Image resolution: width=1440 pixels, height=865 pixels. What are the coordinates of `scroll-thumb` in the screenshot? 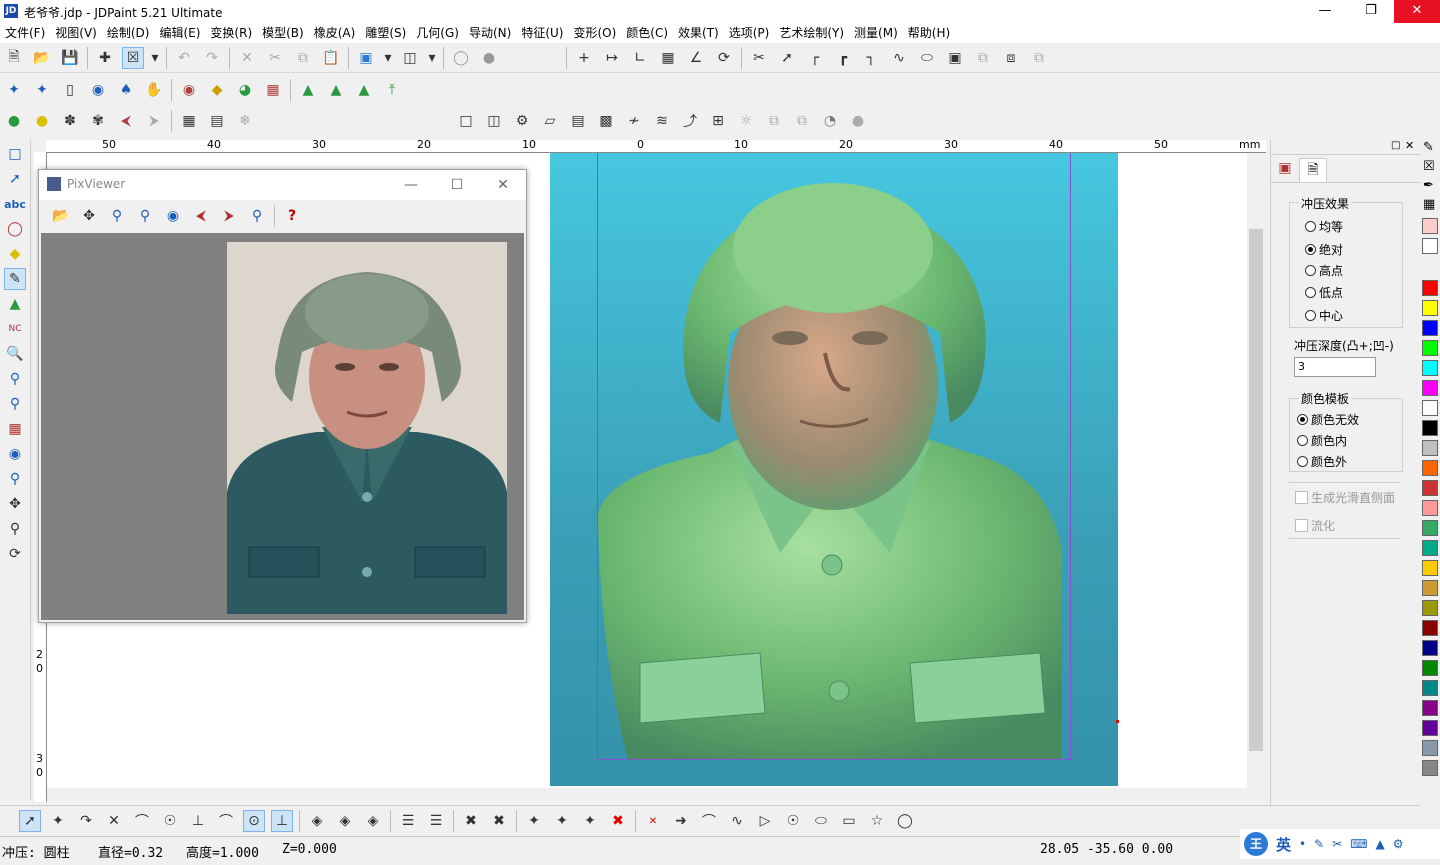 It's located at (1256, 490).